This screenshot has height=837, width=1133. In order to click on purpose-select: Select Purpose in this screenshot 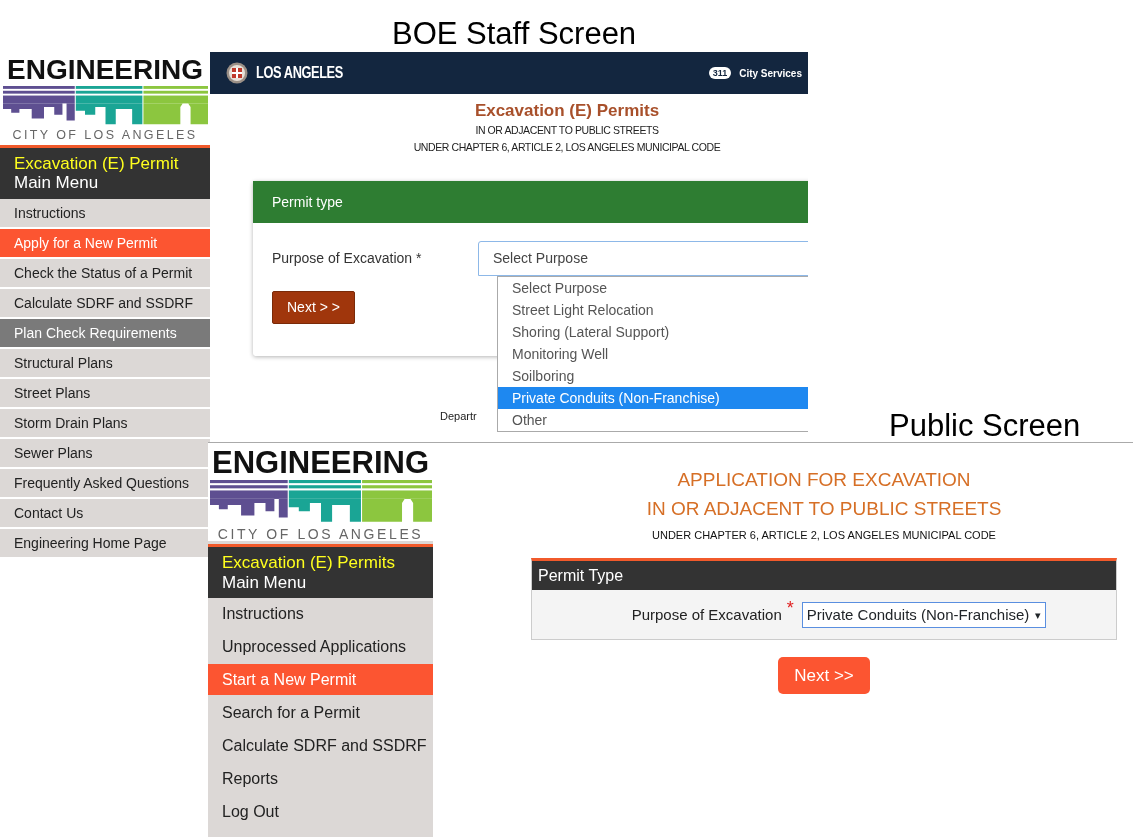, I will do `click(643, 258)`.